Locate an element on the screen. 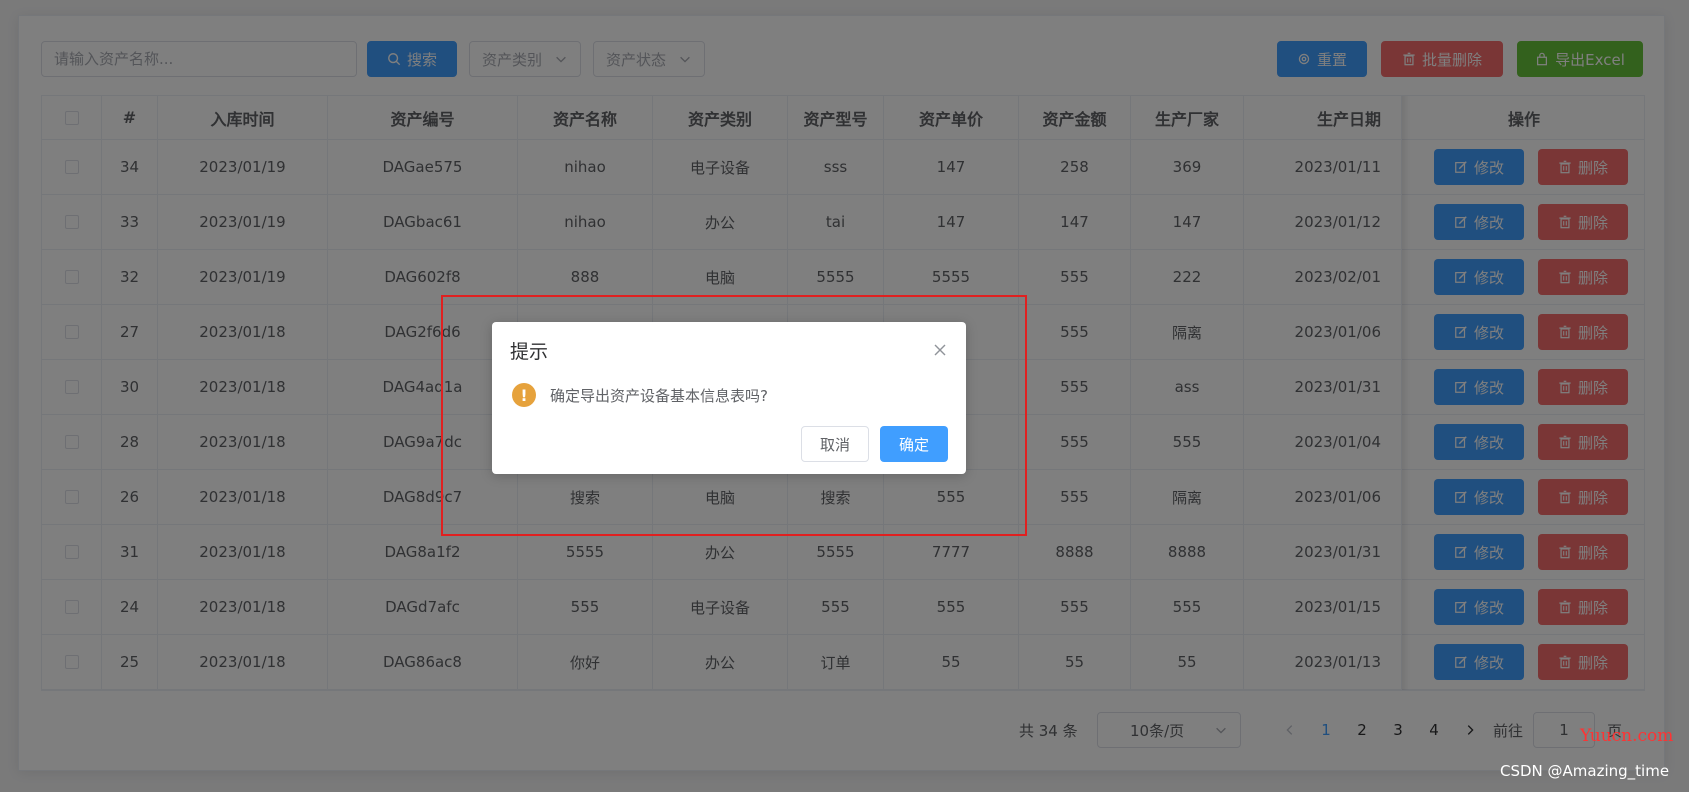 Image resolution: width=1689 pixels, height=792 pixels. confirm-button-label: 确定 is located at coordinates (913, 444).